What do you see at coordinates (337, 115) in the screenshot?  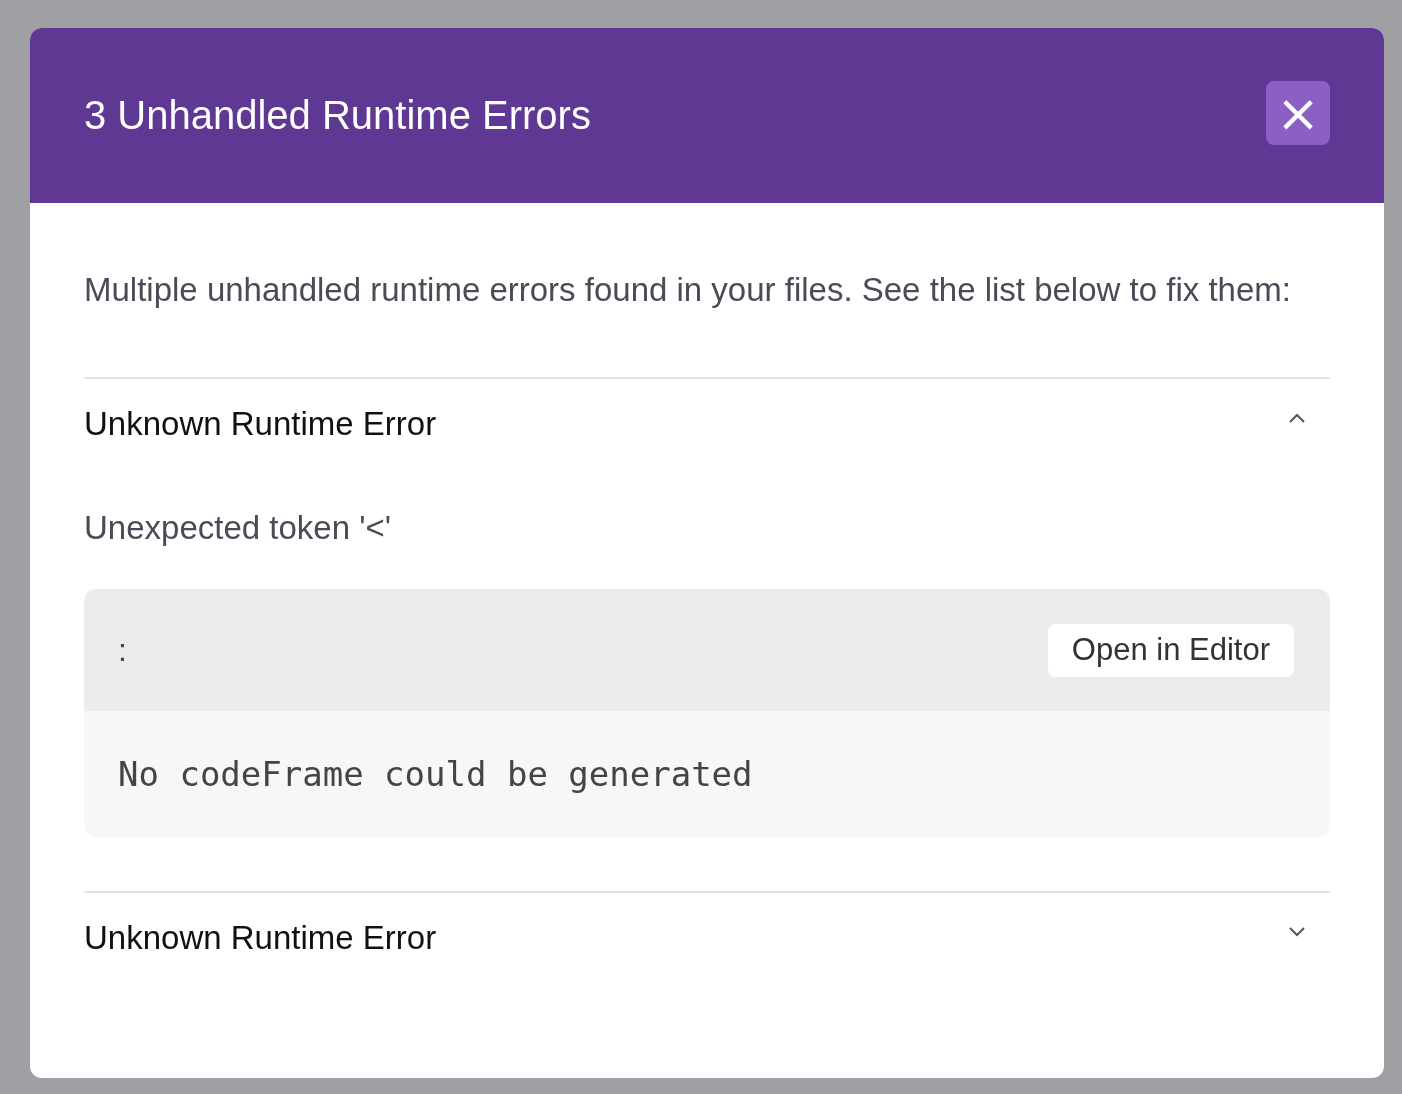 I see `dialog-title: 3 Unhandled Runtime Errors` at bounding box center [337, 115].